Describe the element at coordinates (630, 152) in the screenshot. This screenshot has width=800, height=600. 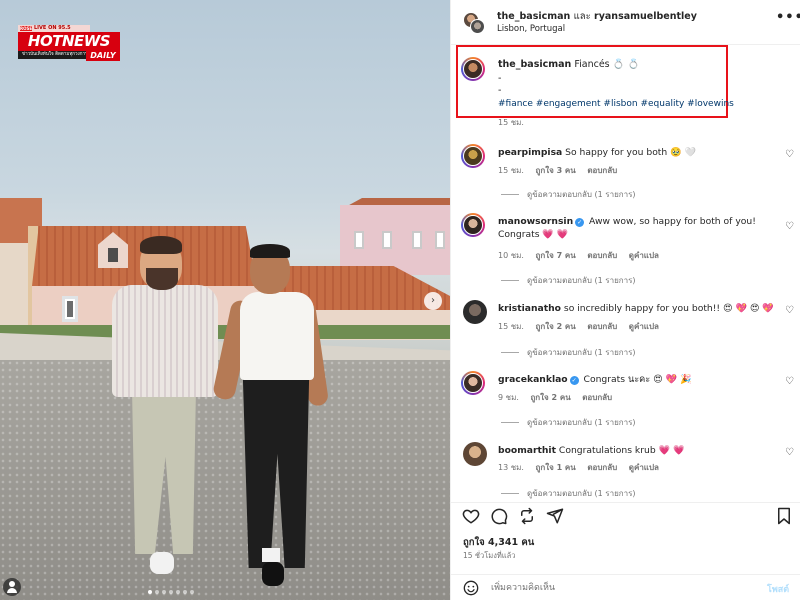
I see `comment-text: So happy for you both 🥹 🤍` at that location.